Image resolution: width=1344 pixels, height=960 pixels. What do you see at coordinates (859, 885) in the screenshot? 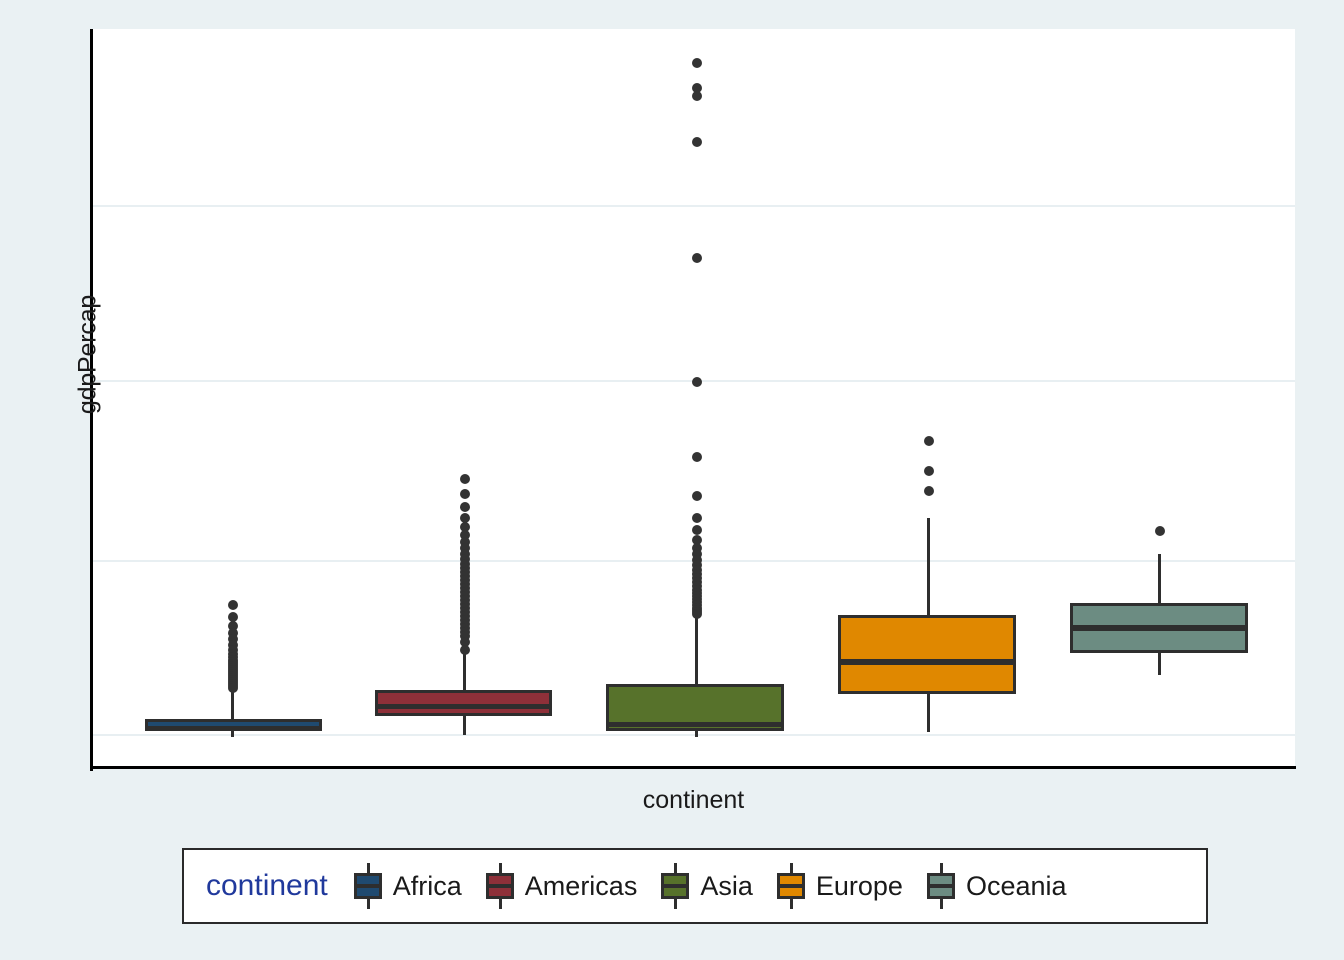
I see `legend-label: Europe` at bounding box center [859, 885].